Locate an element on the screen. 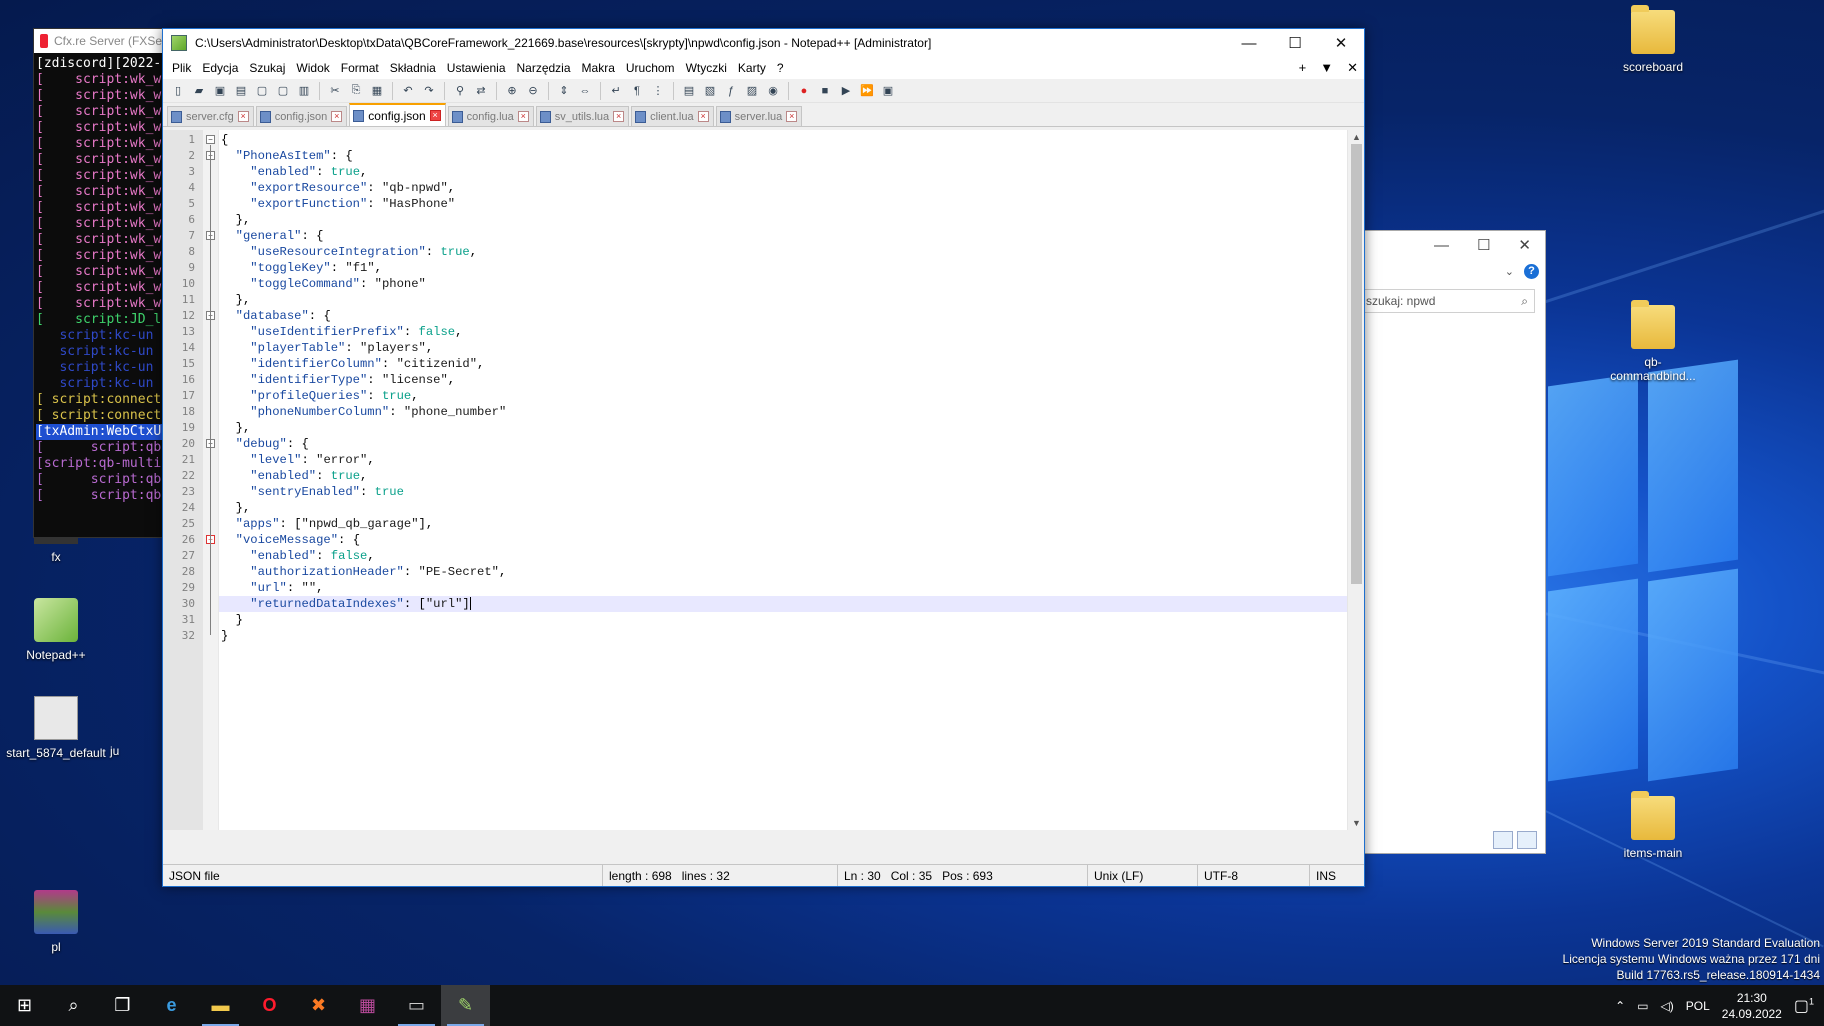 This screenshot has width=1824, height=1026. print-icon: ▥ is located at coordinates (304, 91).